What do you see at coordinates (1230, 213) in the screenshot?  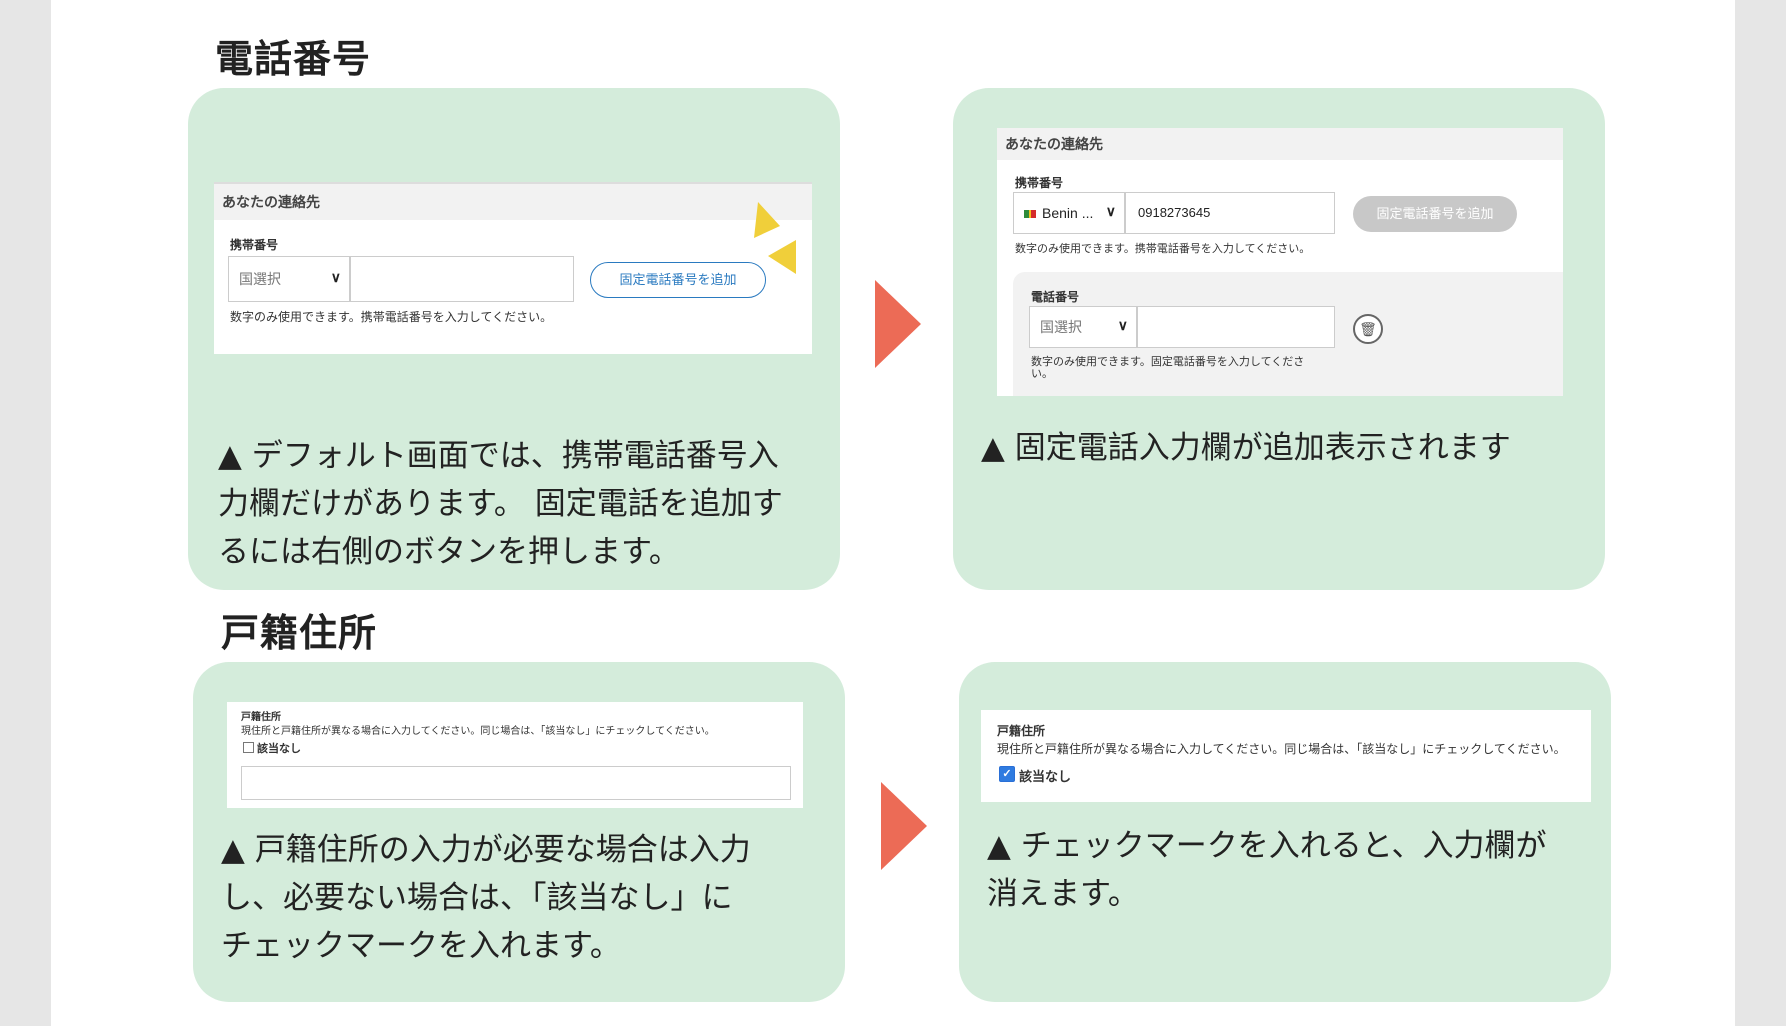 I see `mobile-number-input: 0918273645` at bounding box center [1230, 213].